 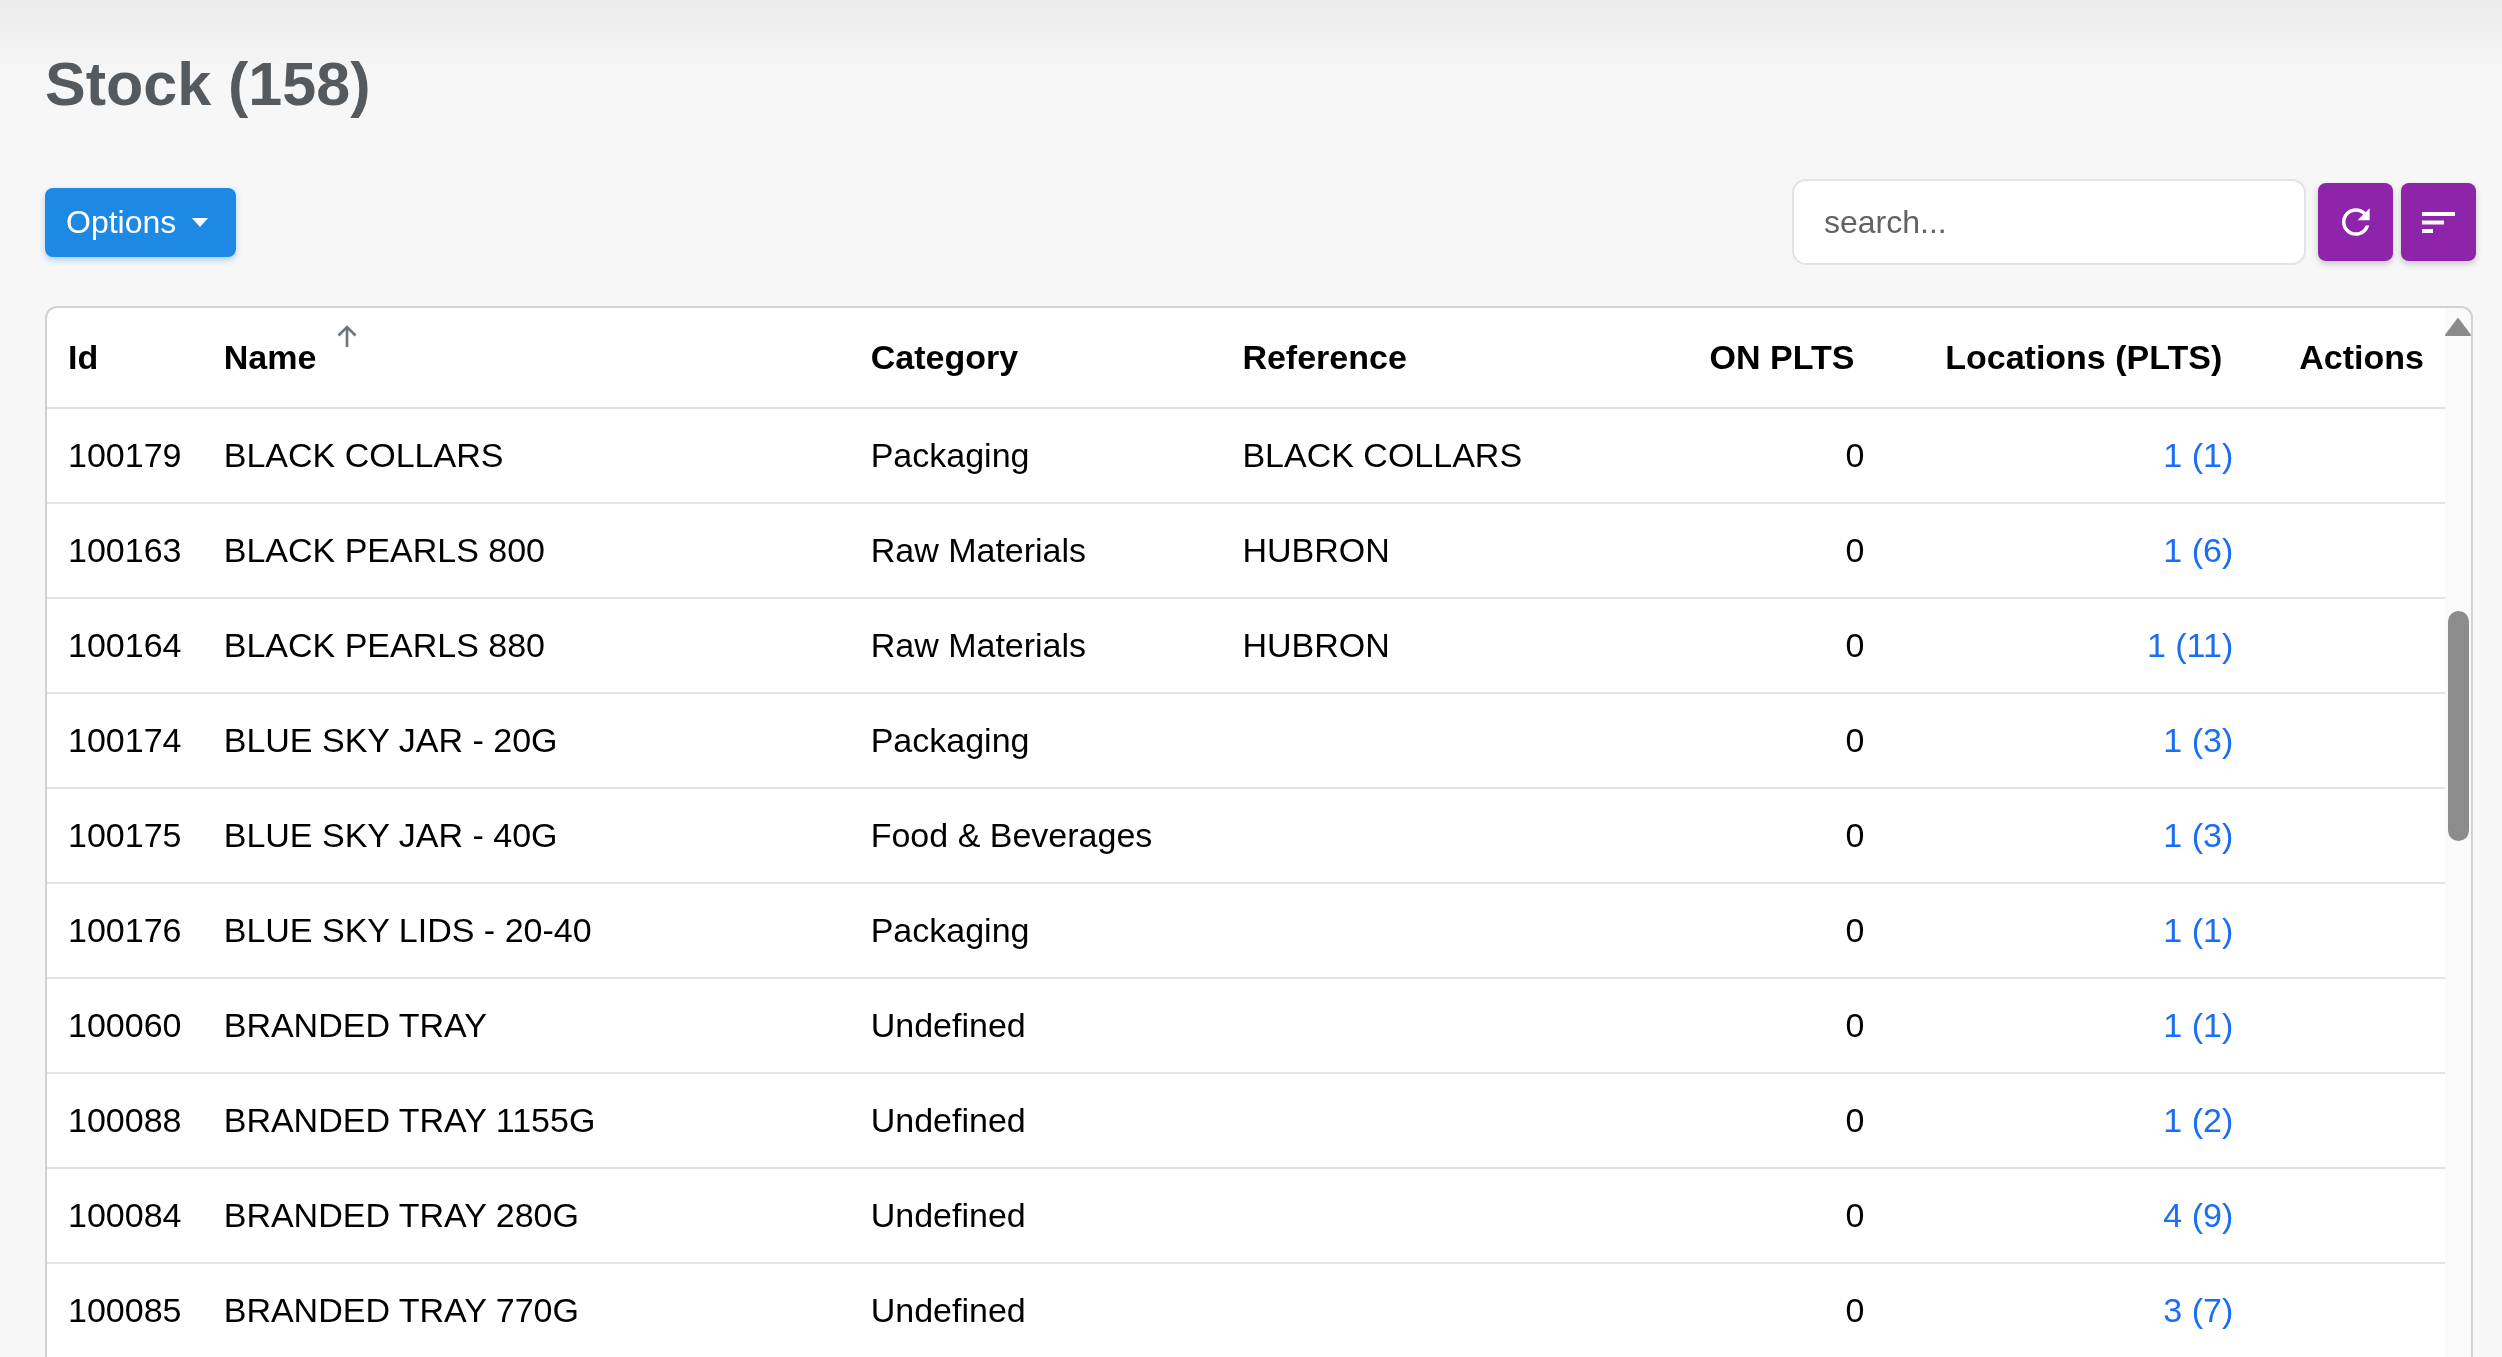 I want to click on table-cell: 100174, so click(x=125, y=740).